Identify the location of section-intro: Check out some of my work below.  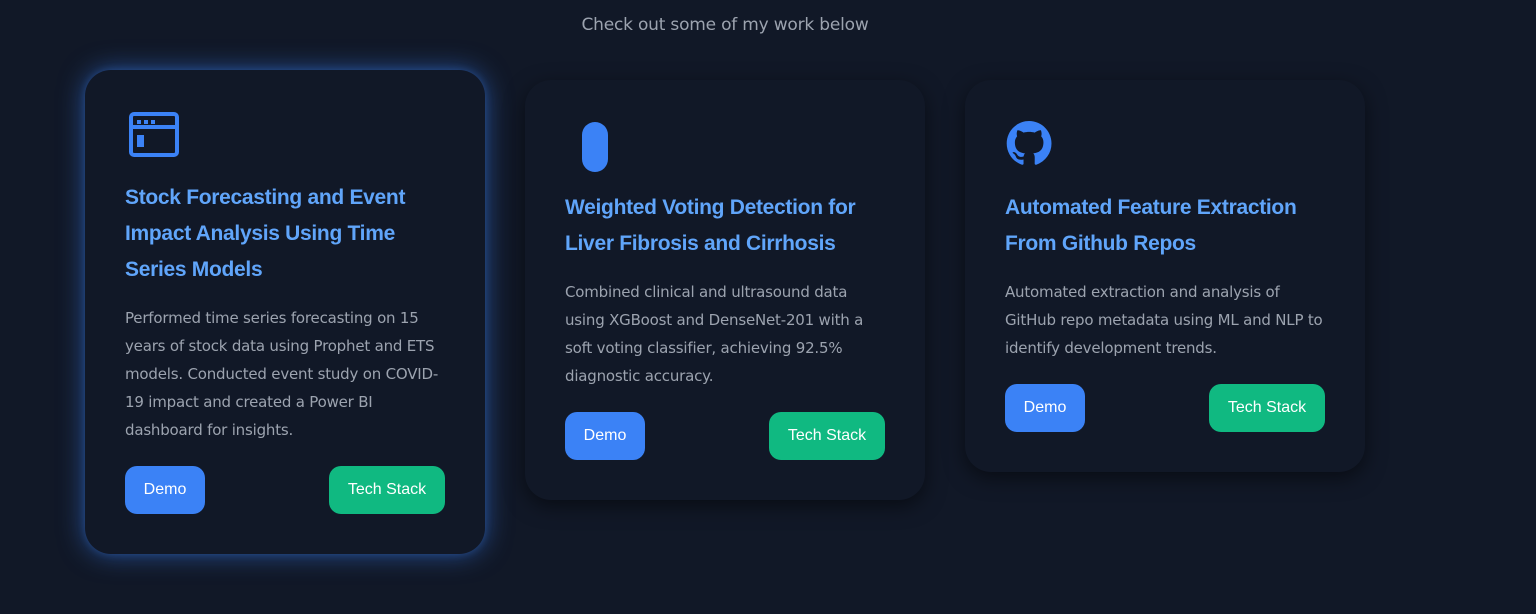
(725, 25).